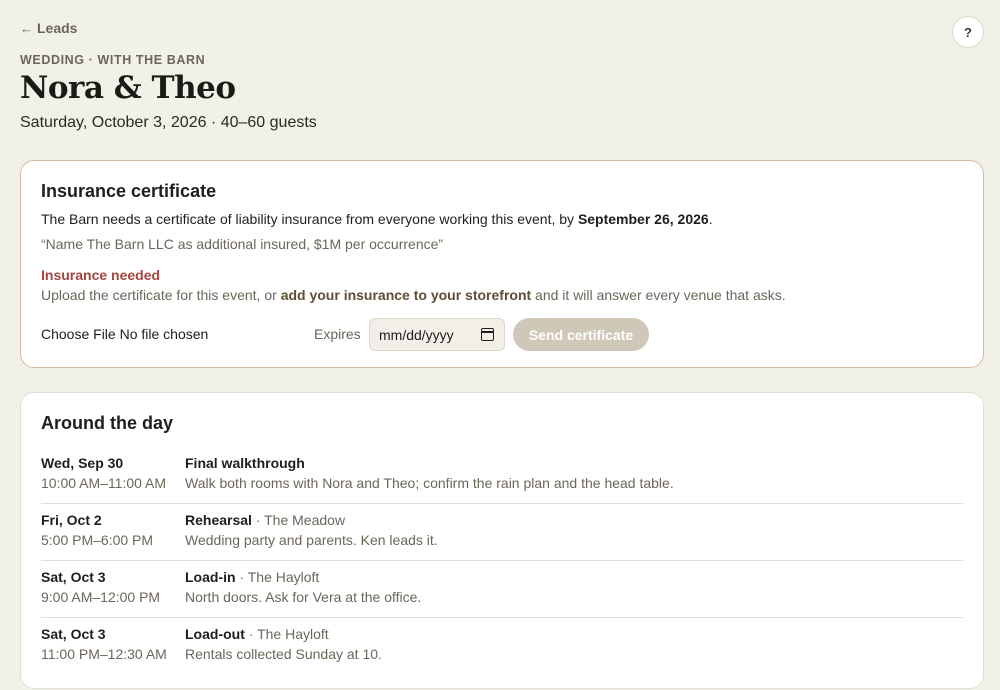  What do you see at coordinates (337, 334) in the screenshot?
I see `expires-label: Expires` at bounding box center [337, 334].